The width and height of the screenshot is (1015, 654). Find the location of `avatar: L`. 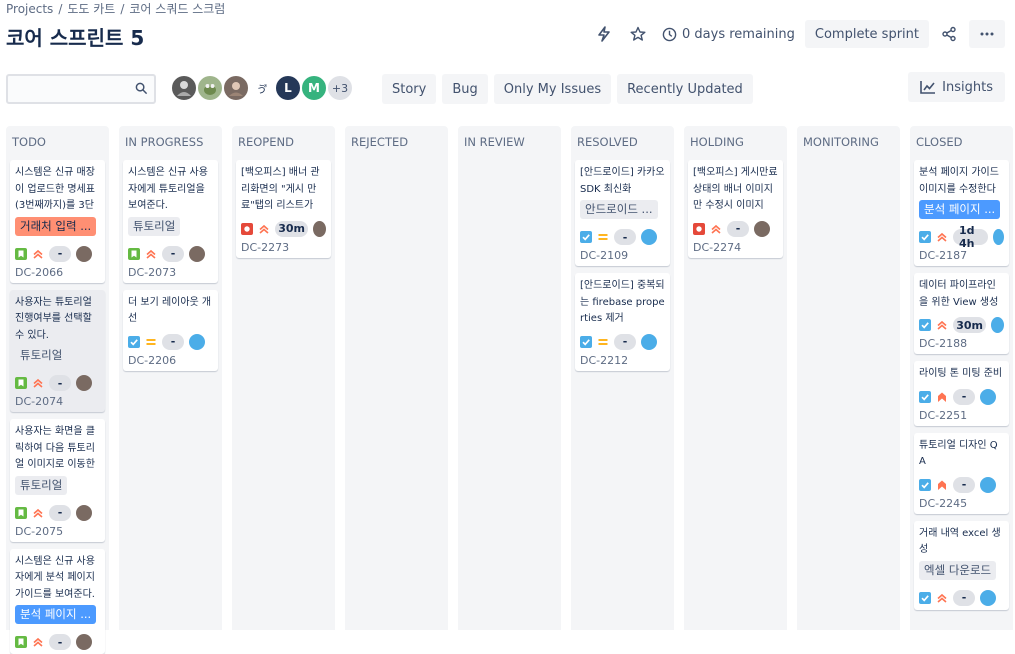

avatar: L is located at coordinates (288, 88).